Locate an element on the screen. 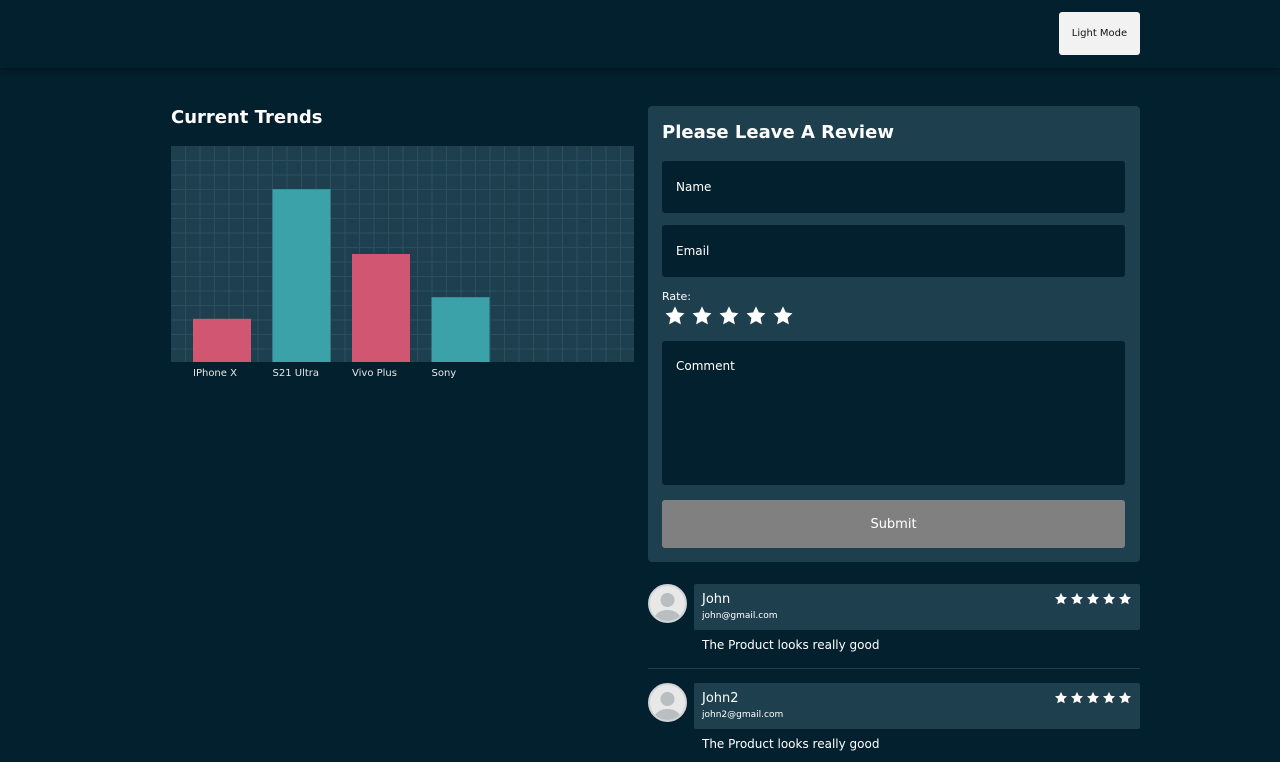  review-divider is located at coordinates (894, 668).